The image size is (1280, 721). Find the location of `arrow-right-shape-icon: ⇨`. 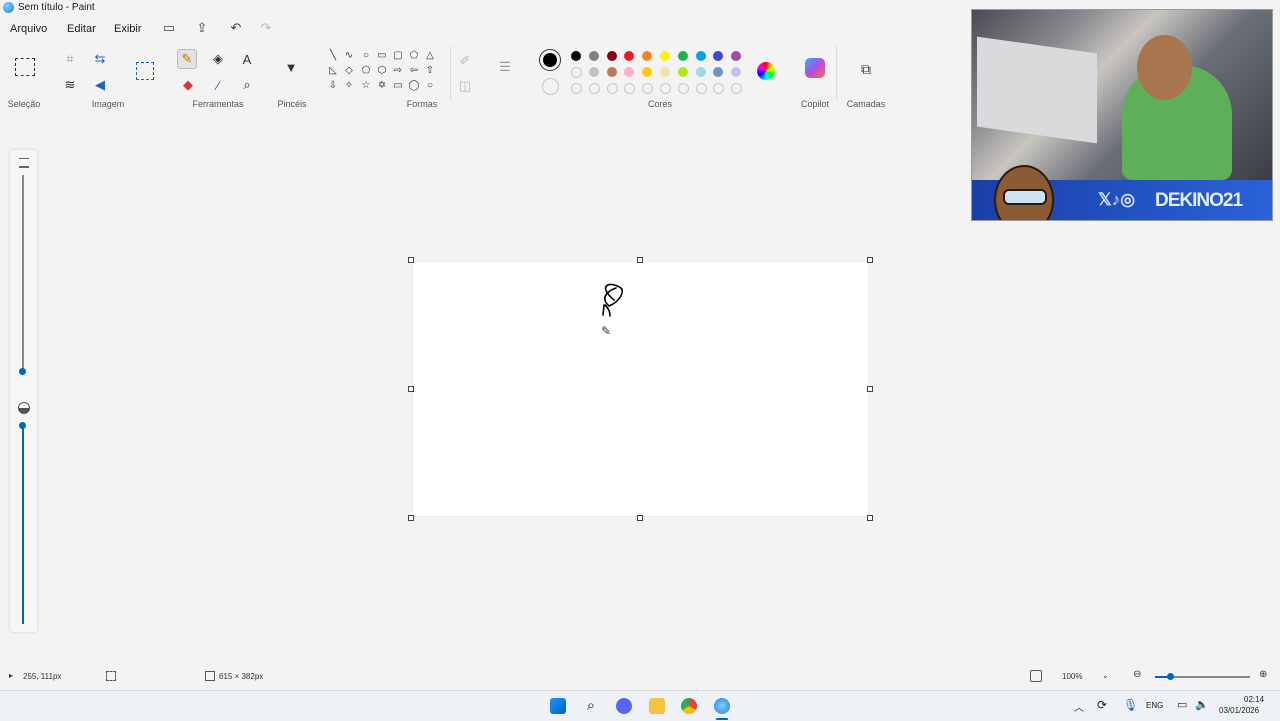

arrow-right-shape-icon: ⇨ is located at coordinates (398, 71).